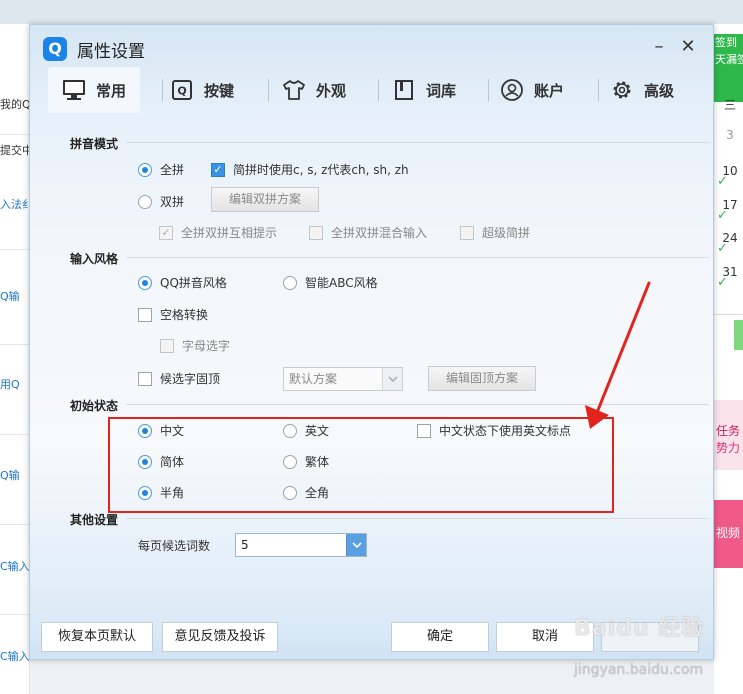 The width and height of the screenshot is (743, 694). Describe the element at coordinates (94, 90) in the screenshot. I see `tab-general: 常用` at that location.